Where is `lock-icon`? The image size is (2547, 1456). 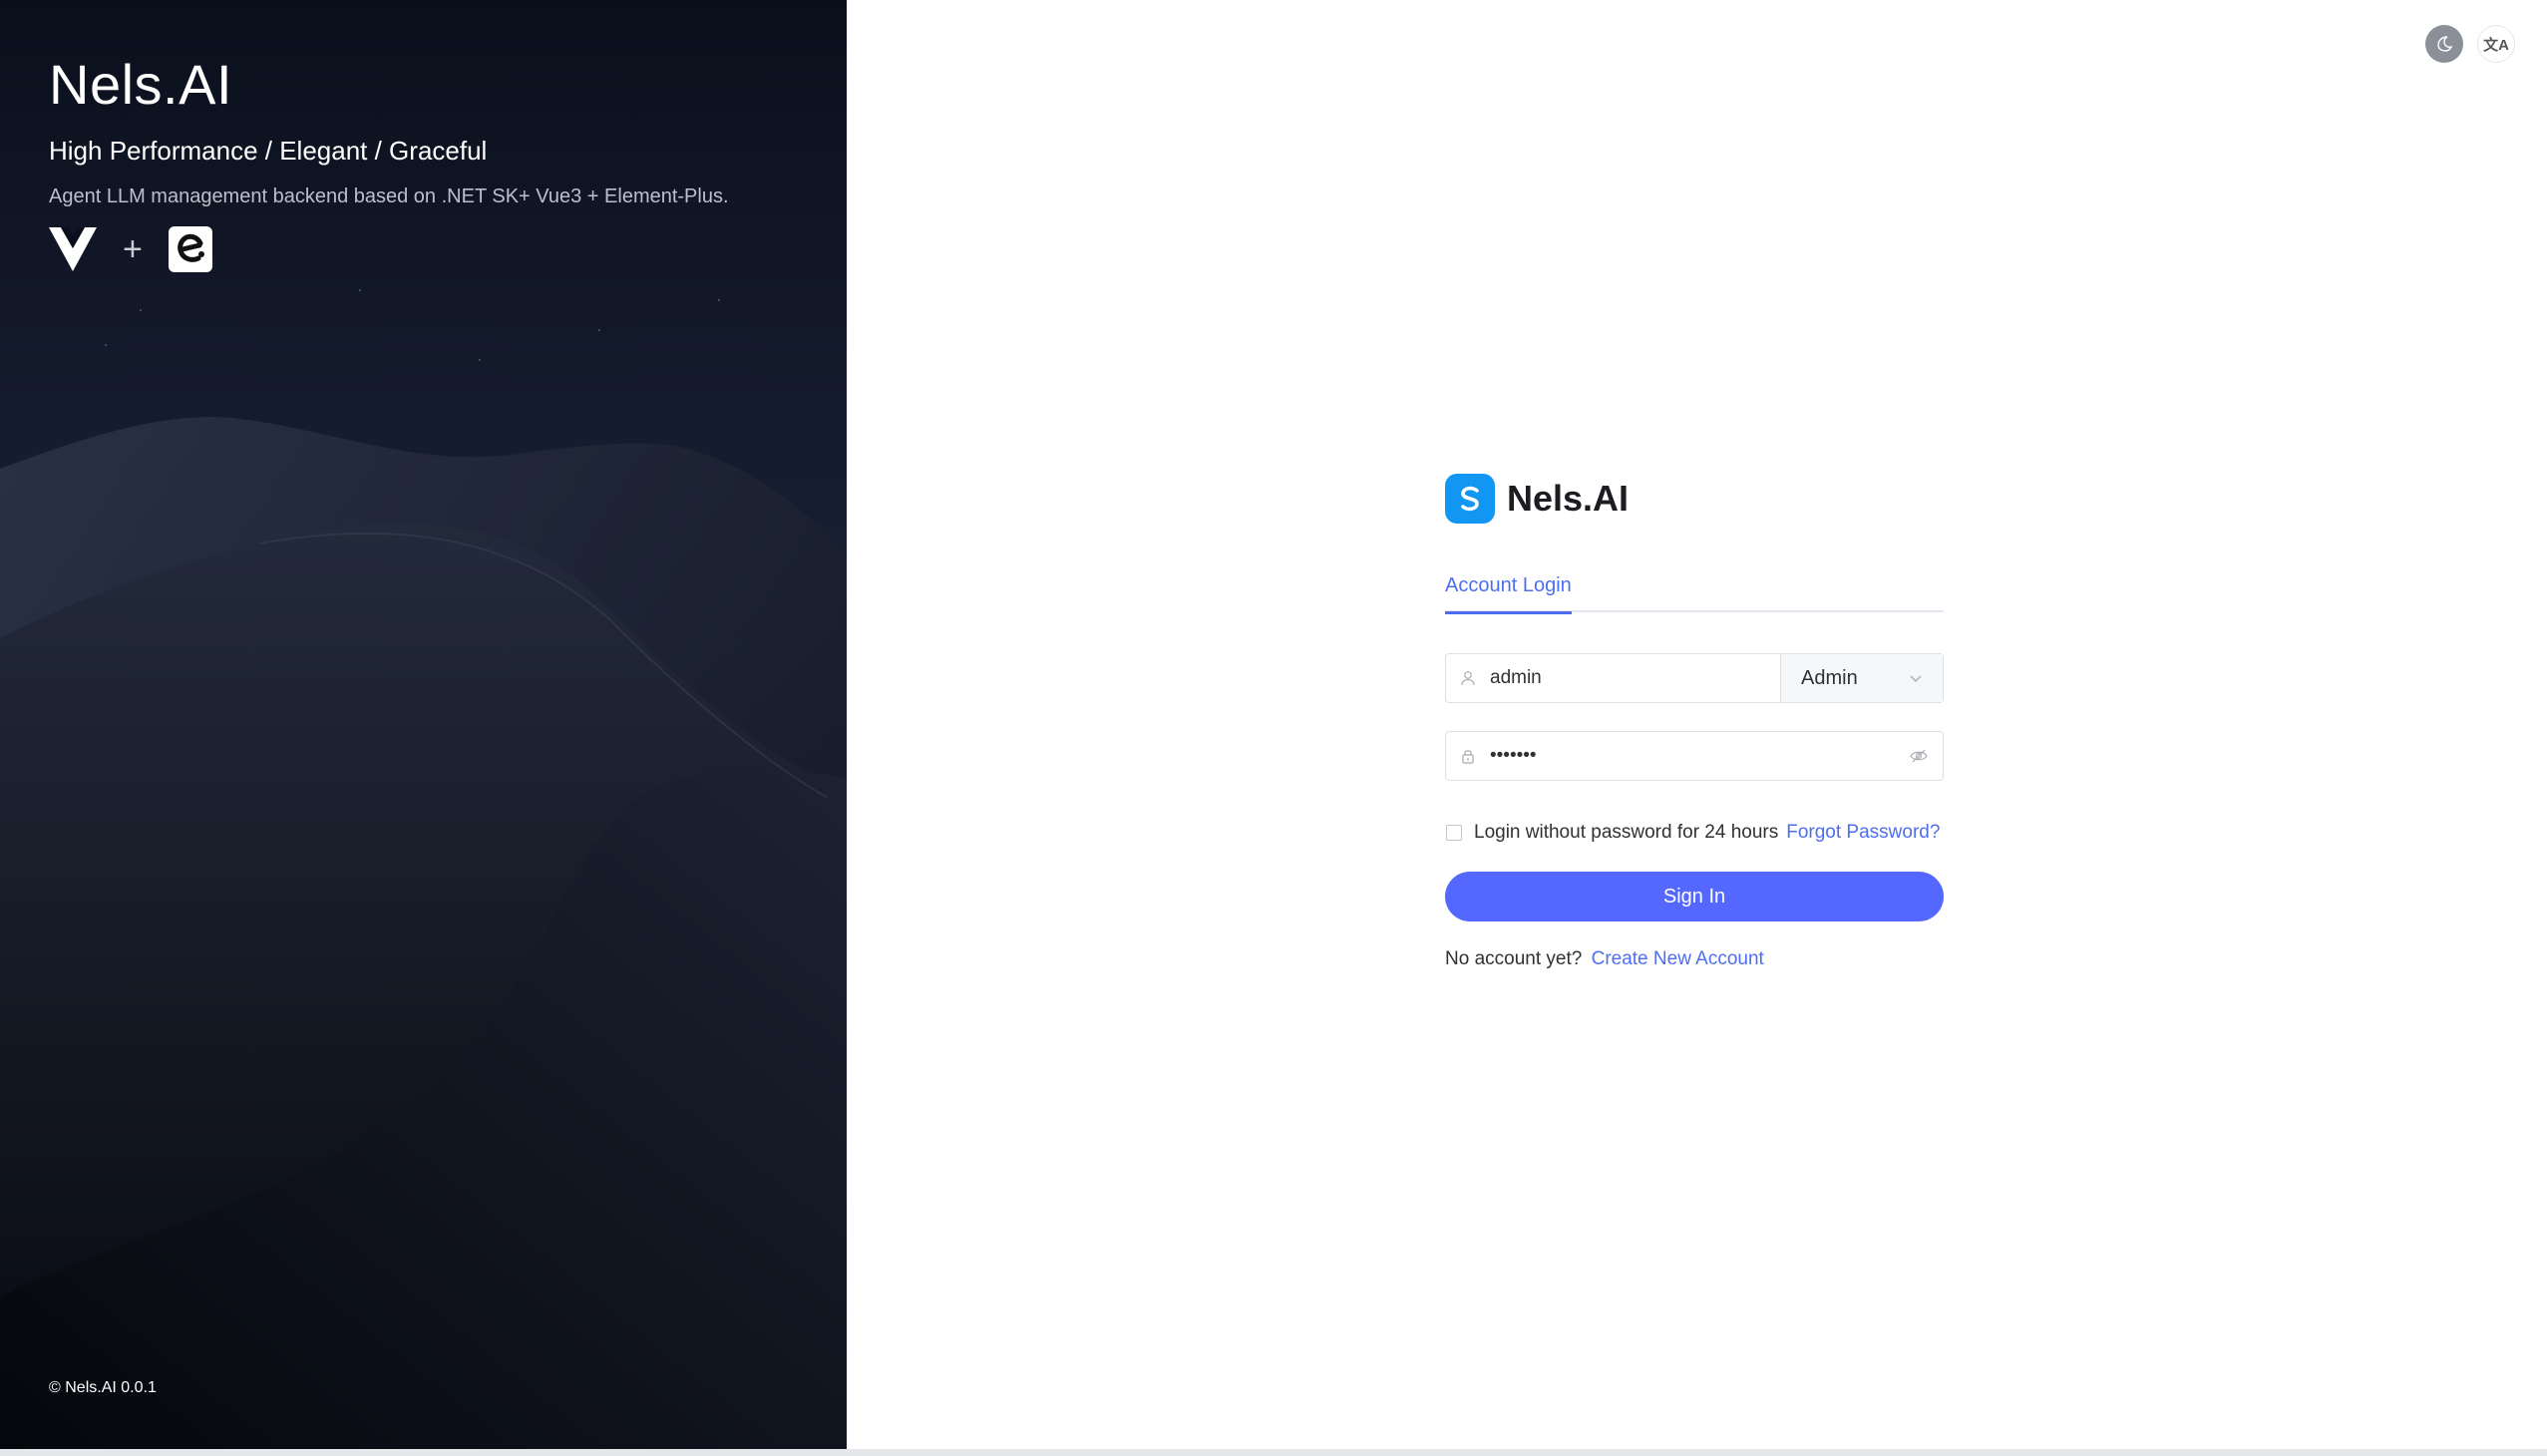
lock-icon is located at coordinates (1468, 756).